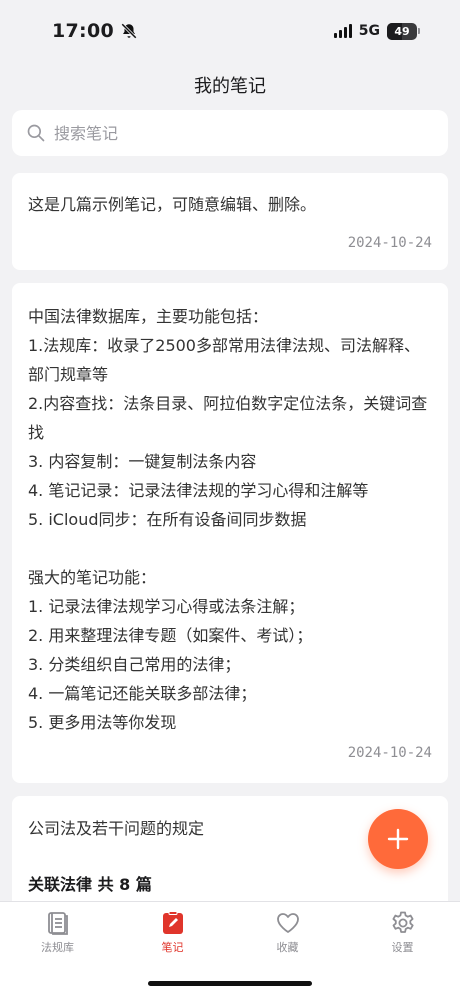 The image size is (460, 997). I want to click on tab-label: 收藏, so click(287, 947).